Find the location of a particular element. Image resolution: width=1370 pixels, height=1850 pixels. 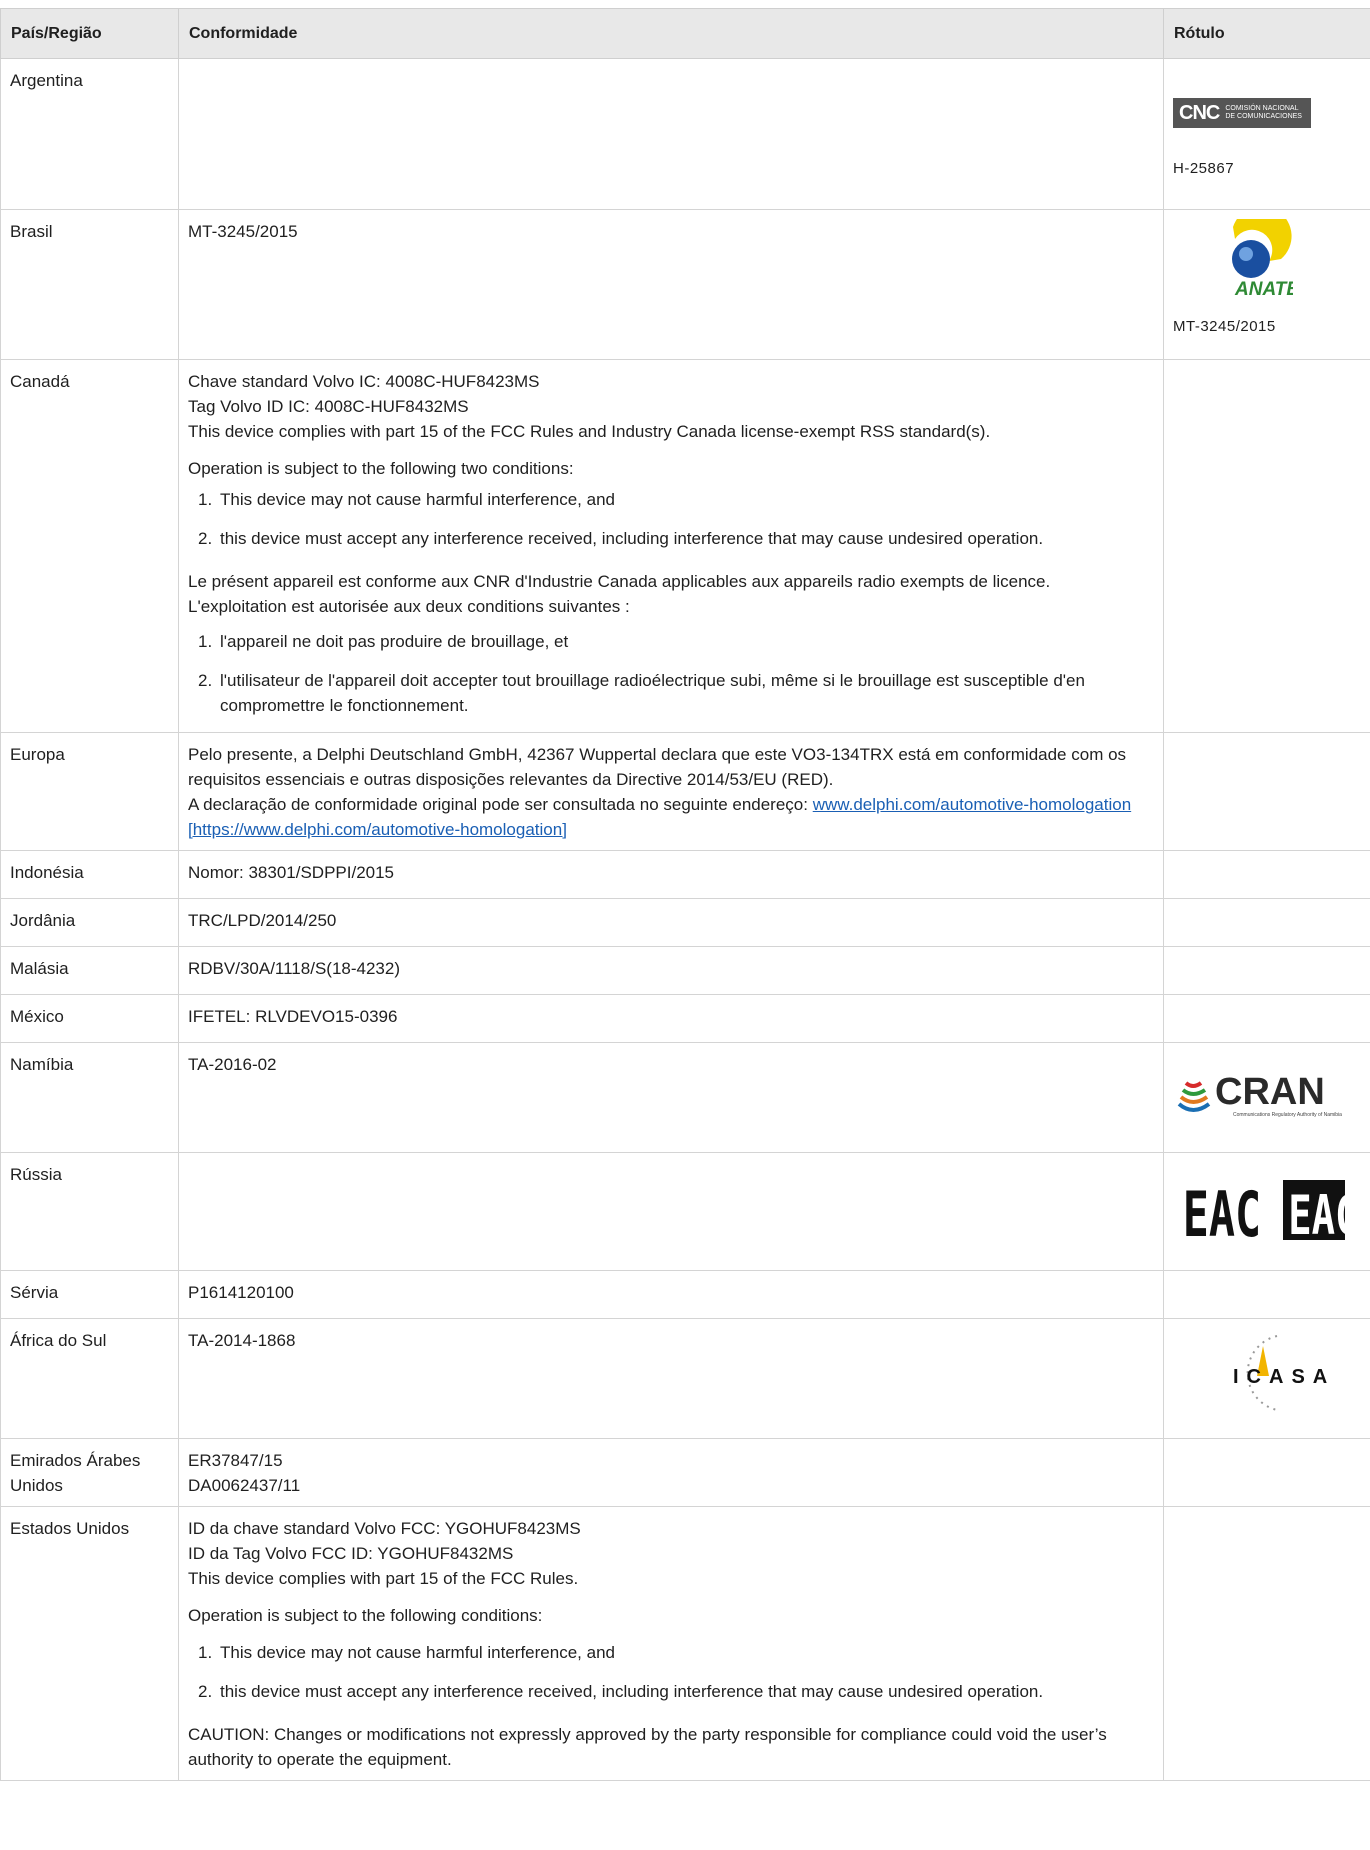

eac-logo-text-inverse: EAC is located at coordinates (1320, 1214).